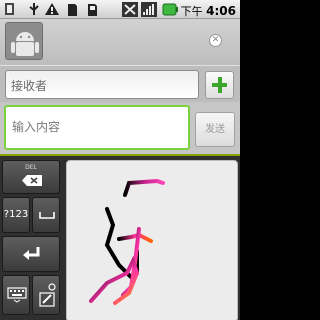 The height and width of the screenshot is (320, 320). I want to click on key-row-bottom, so click(31, 295).